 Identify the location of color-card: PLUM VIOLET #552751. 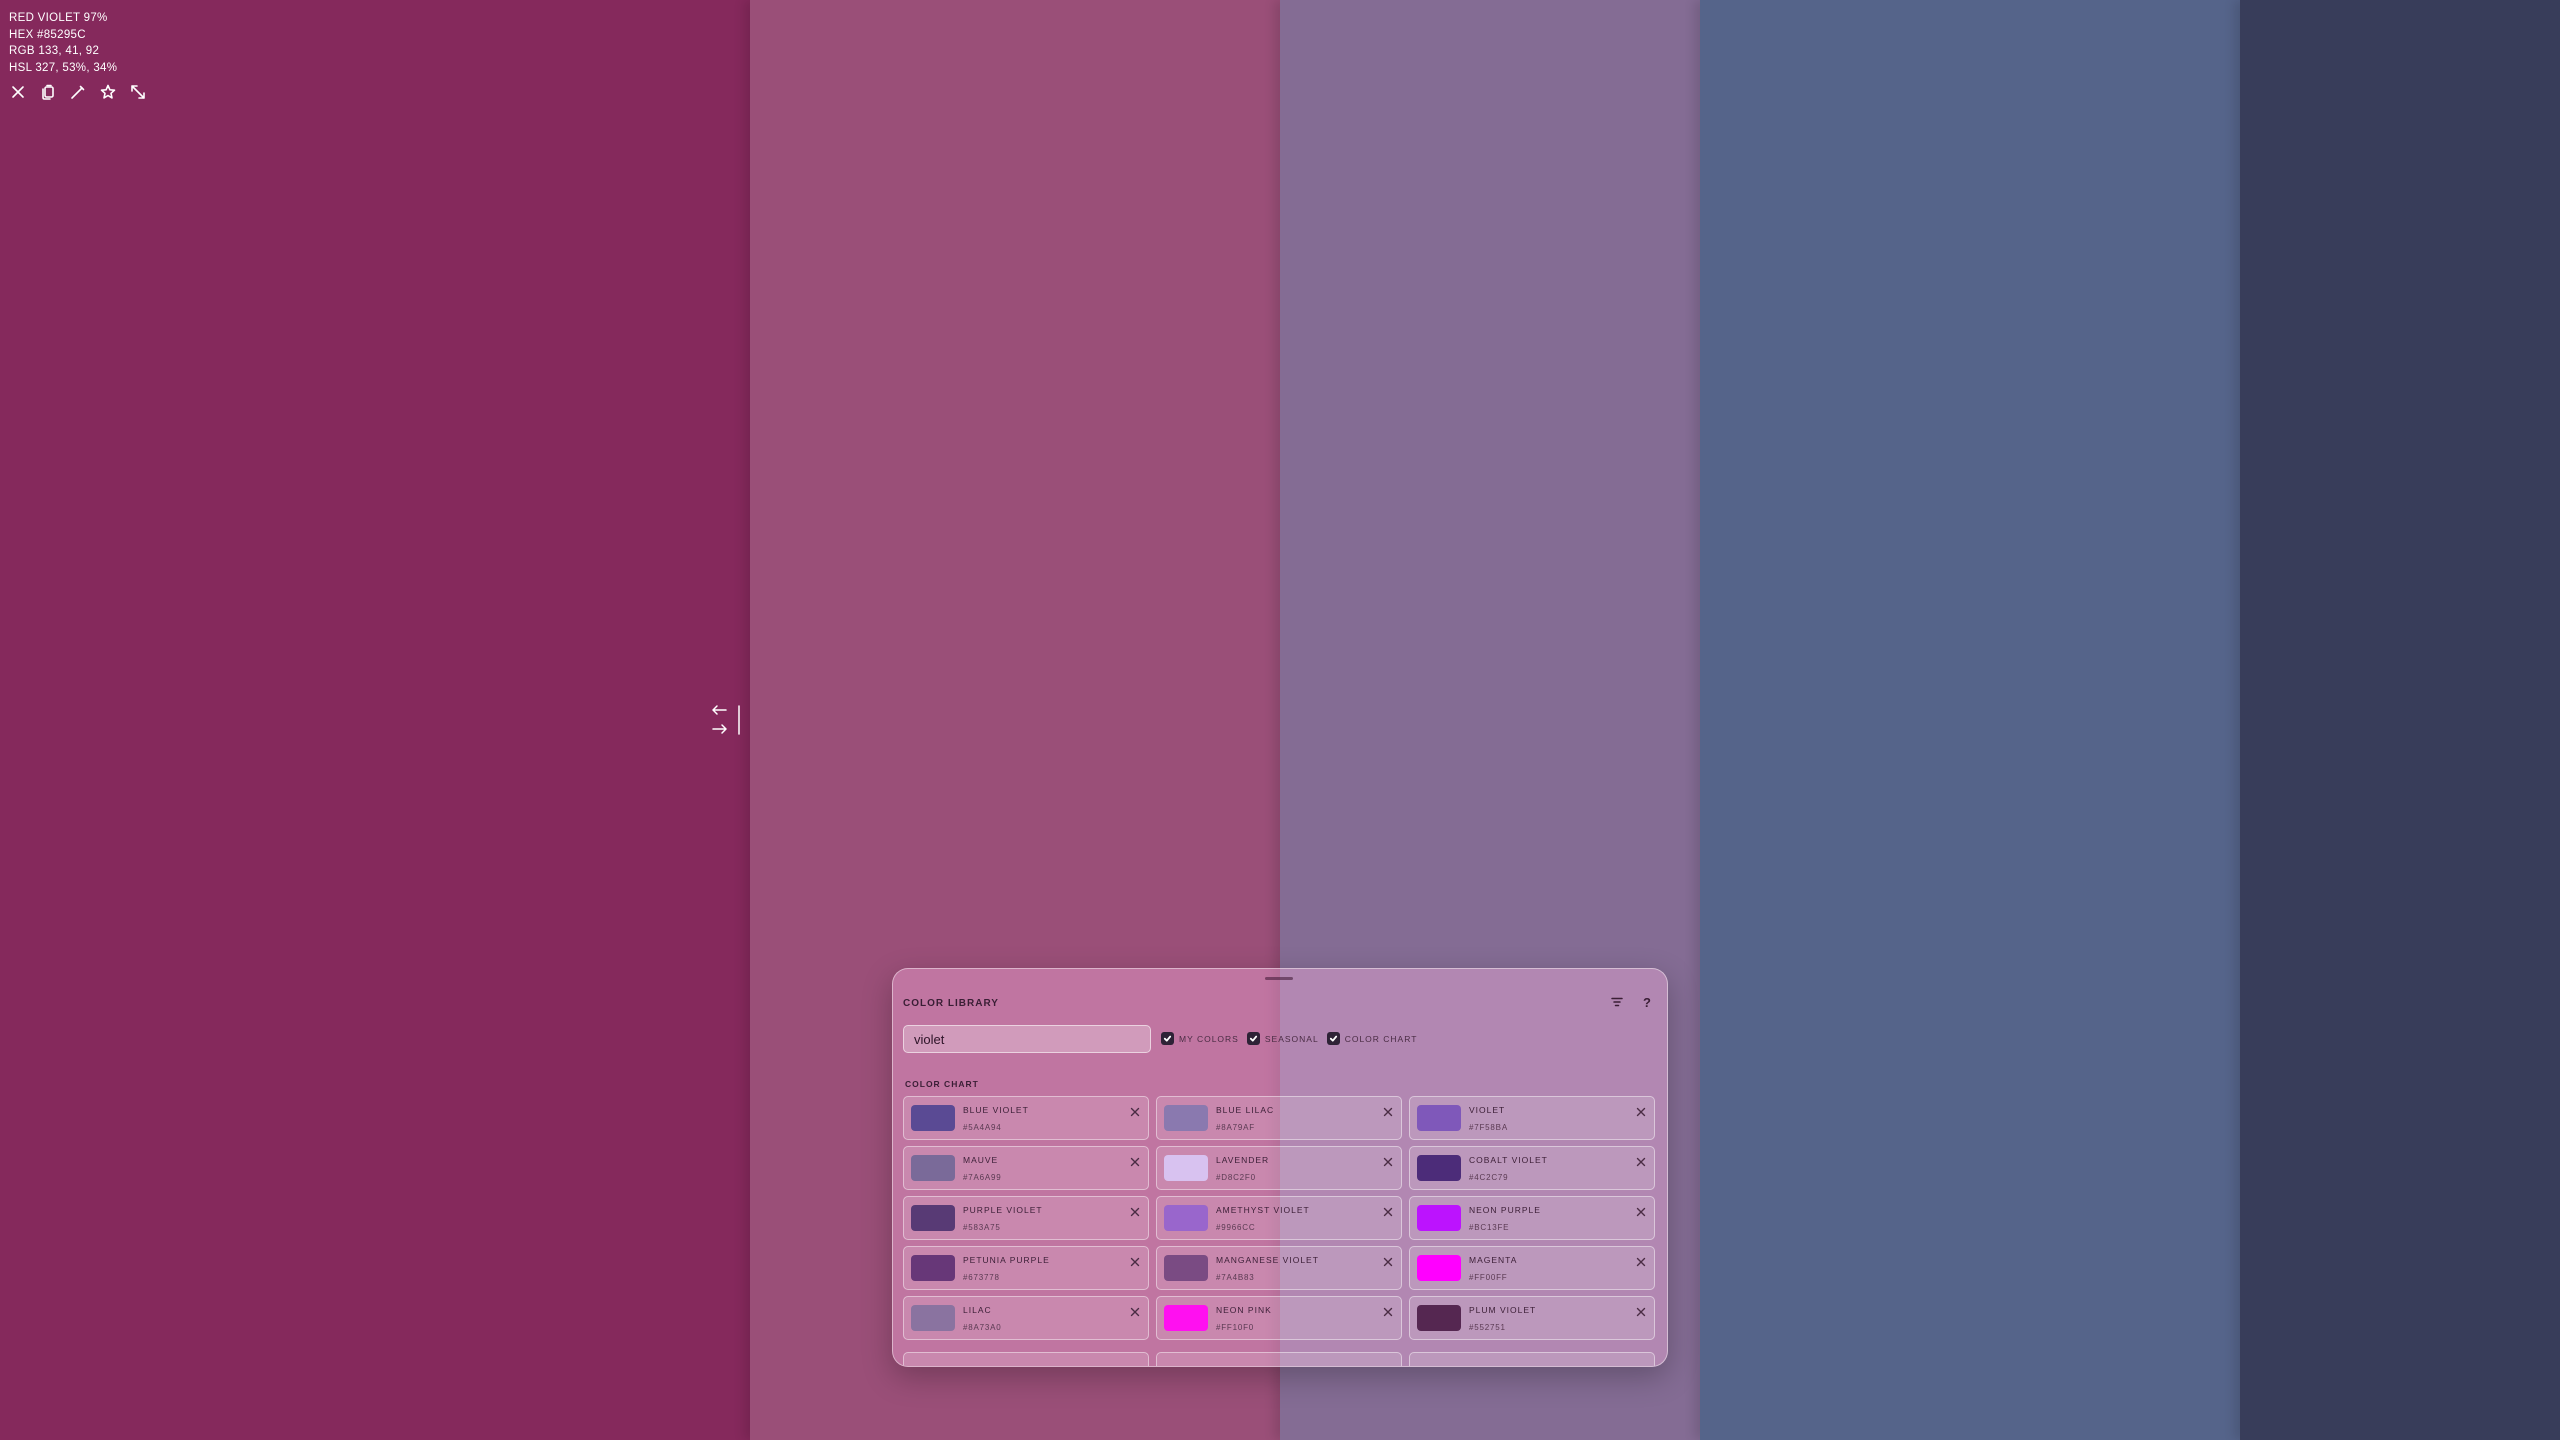
(1532, 1318).